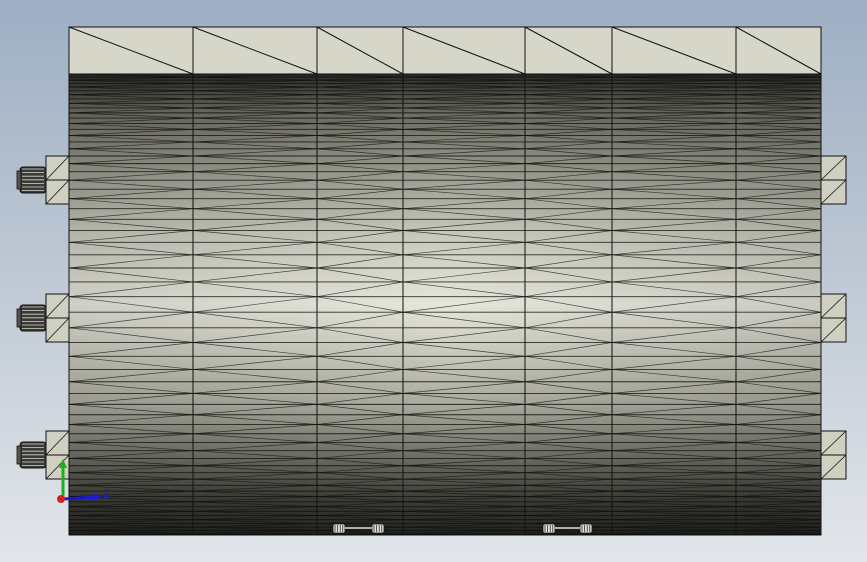 The image size is (867, 562). I want to click on triad-origin, so click(61, 499).